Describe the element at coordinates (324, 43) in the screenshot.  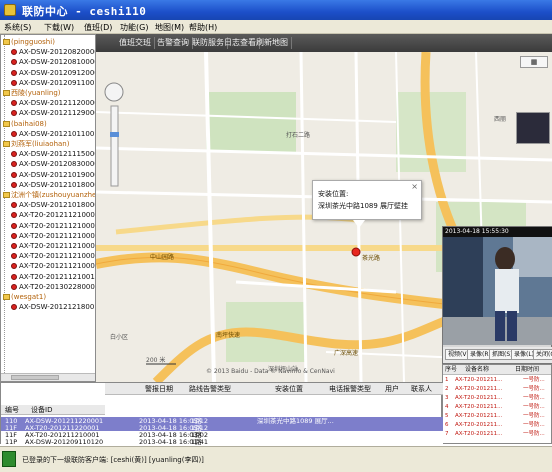
I see `map-toolbar: 值班交班 告警查询 联防服务 日志查看 刷新地图` at that location.